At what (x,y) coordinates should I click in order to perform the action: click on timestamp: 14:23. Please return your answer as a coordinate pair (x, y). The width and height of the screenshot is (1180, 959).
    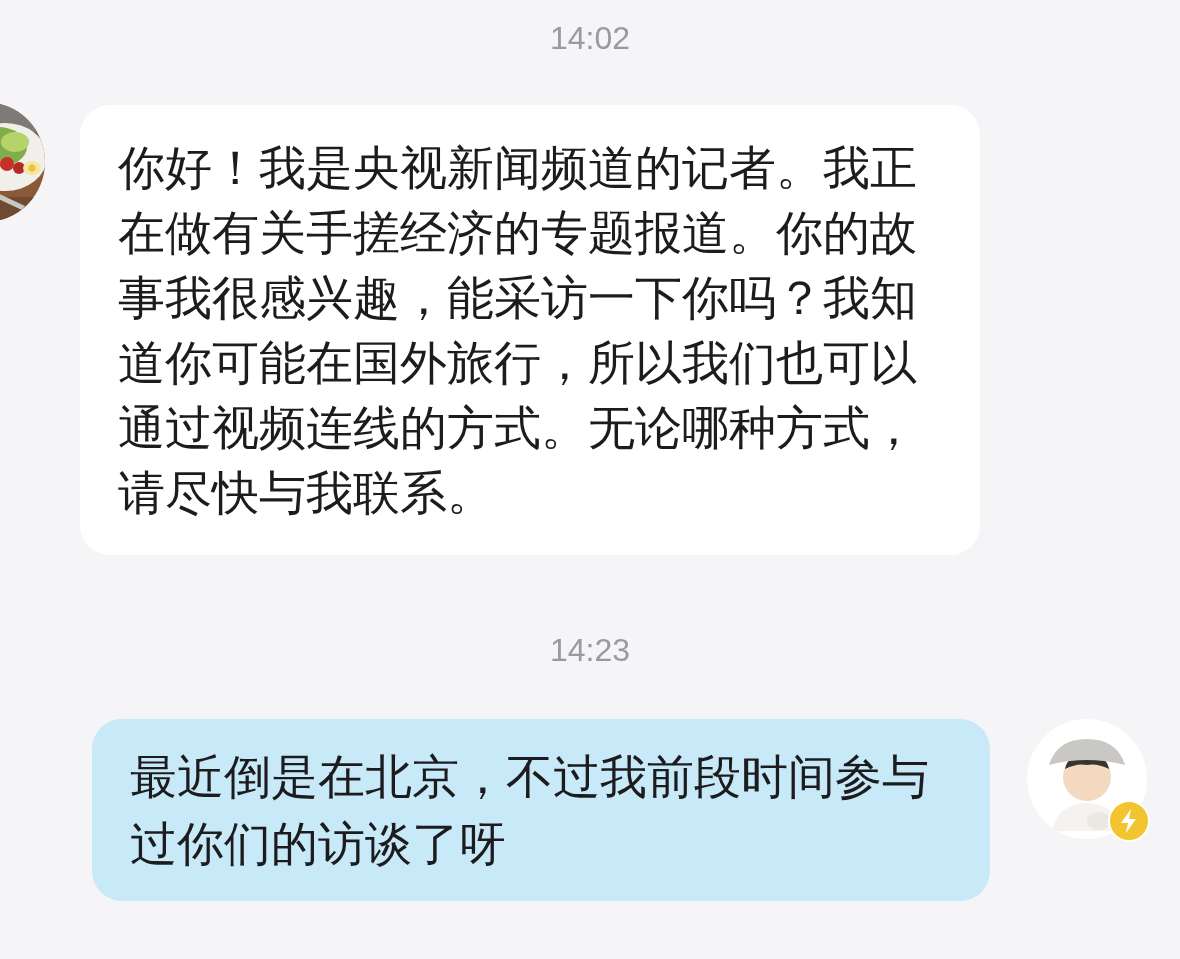
    Looking at the image, I should click on (590, 650).